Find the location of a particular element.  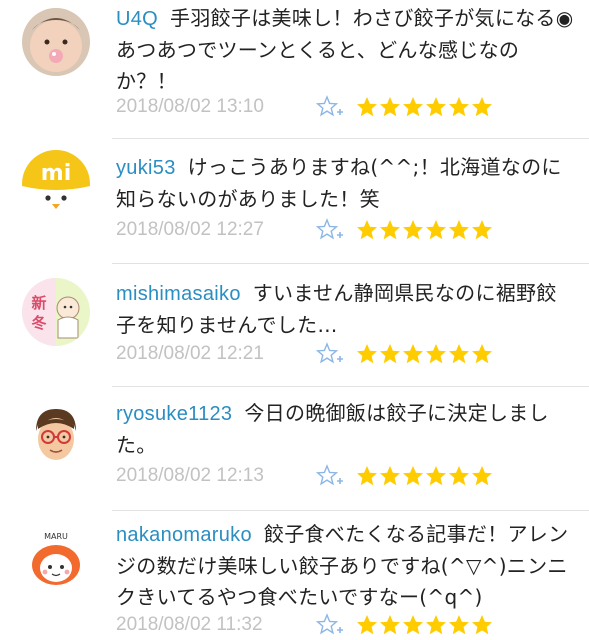

username-link: yuki53 is located at coordinates (146, 168).